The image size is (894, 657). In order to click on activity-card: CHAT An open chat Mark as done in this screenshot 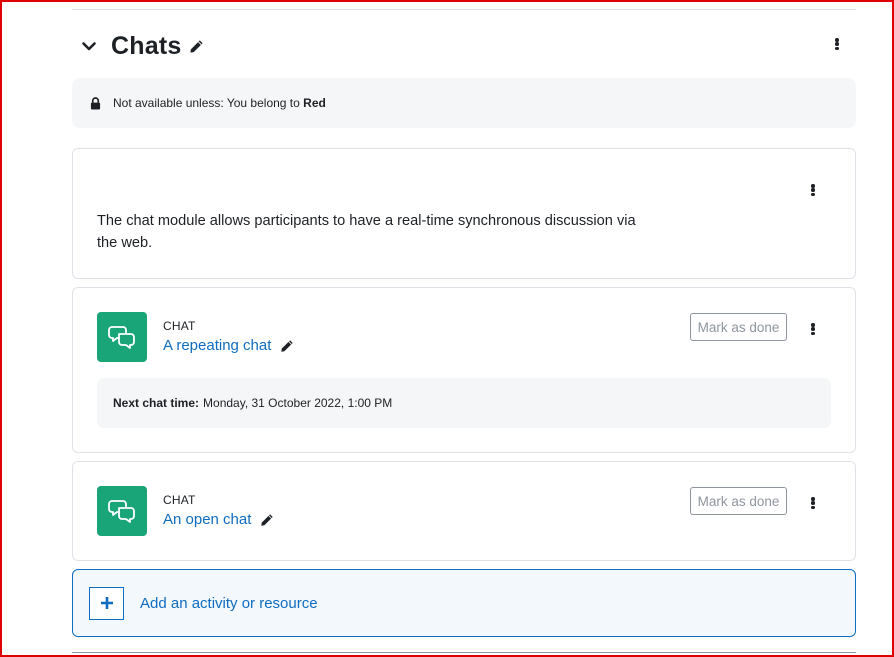, I will do `click(464, 511)`.